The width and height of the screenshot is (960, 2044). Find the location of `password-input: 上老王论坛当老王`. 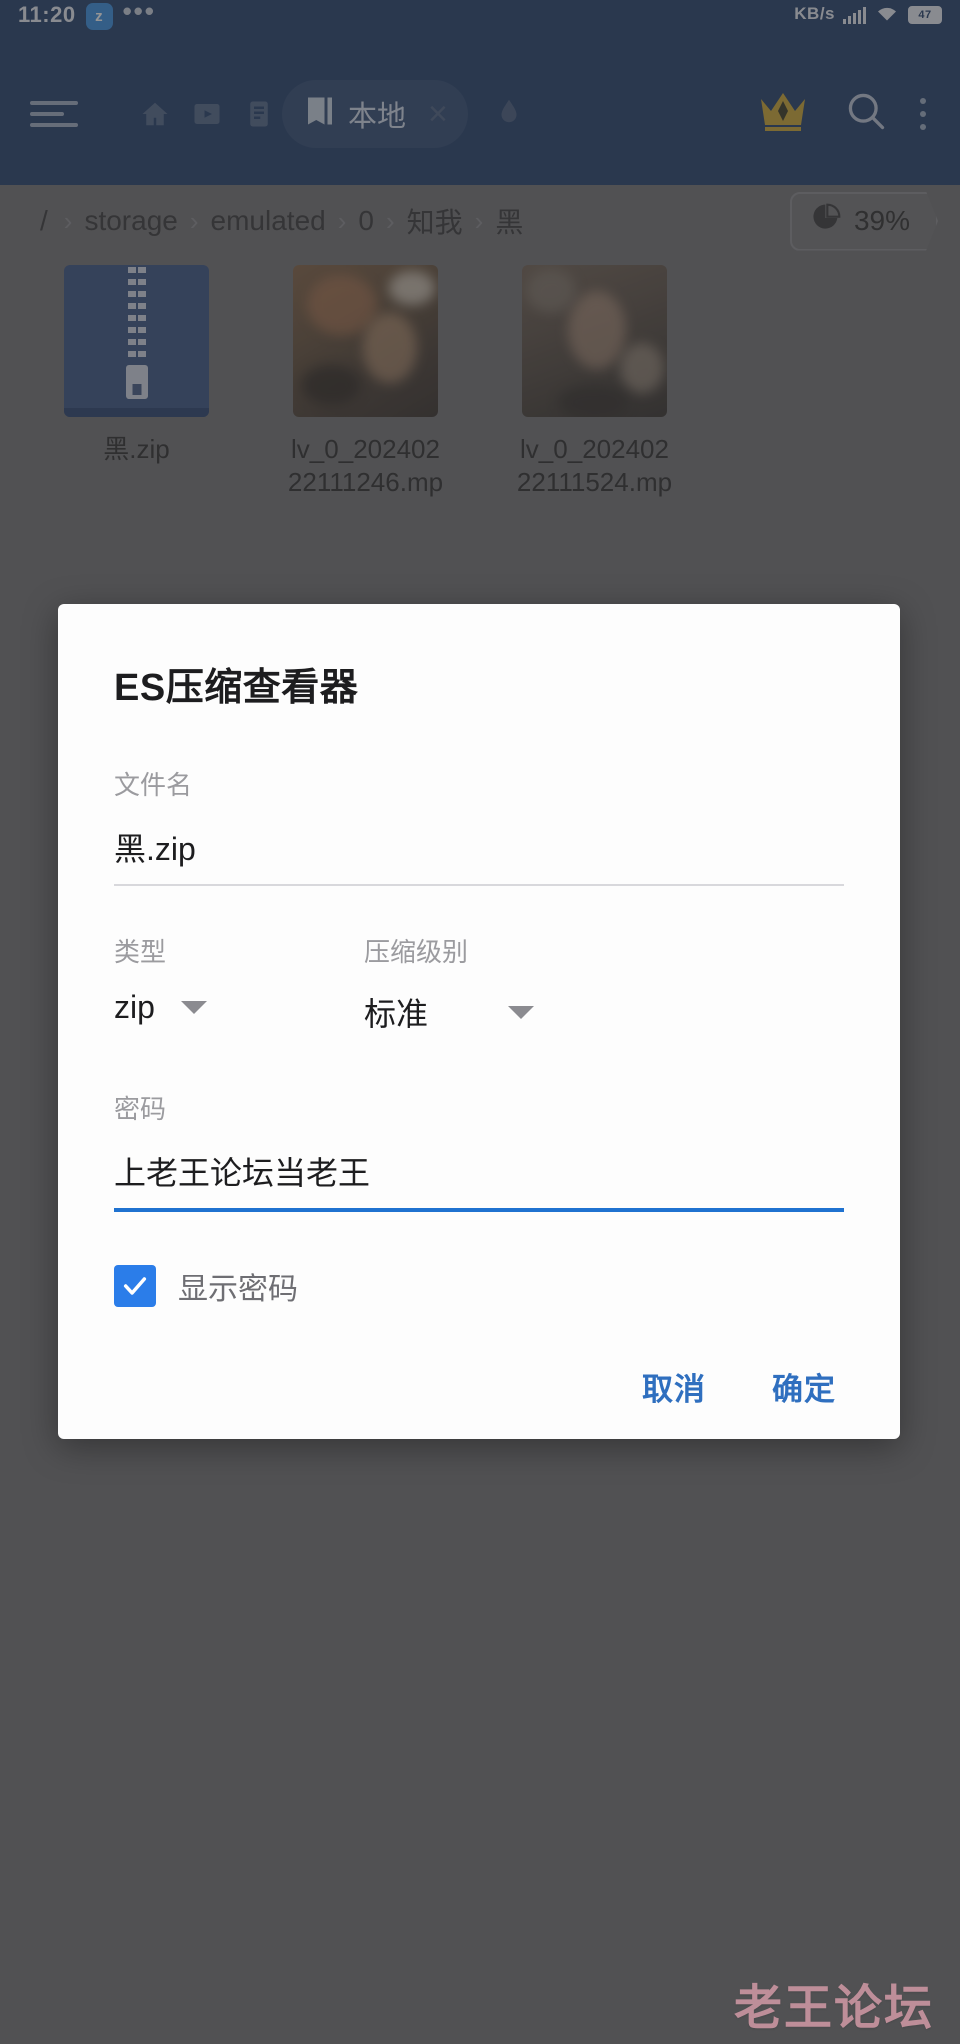

password-input: 上老王论坛当老王 is located at coordinates (479, 1169).